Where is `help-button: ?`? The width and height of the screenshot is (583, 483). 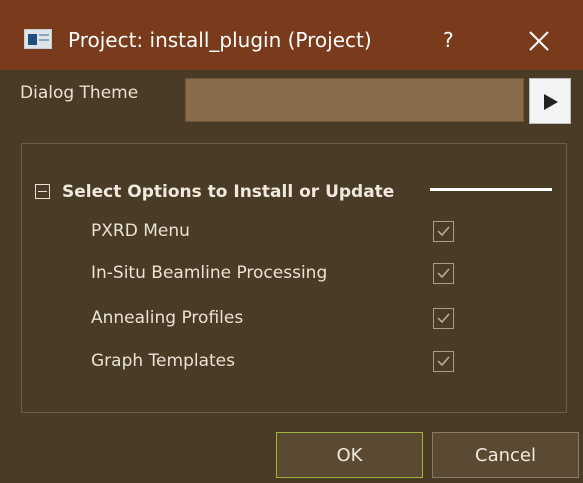
help-button: ? is located at coordinates (448, 40).